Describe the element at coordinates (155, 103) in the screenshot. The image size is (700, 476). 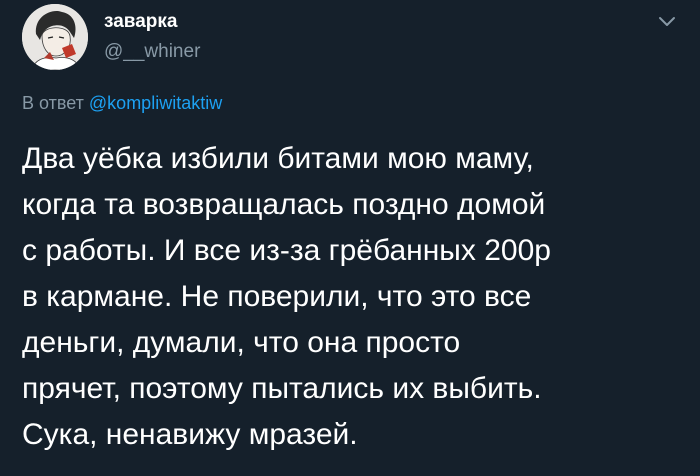
I see `reply-mention-link: @kompliwitaktiw` at that location.